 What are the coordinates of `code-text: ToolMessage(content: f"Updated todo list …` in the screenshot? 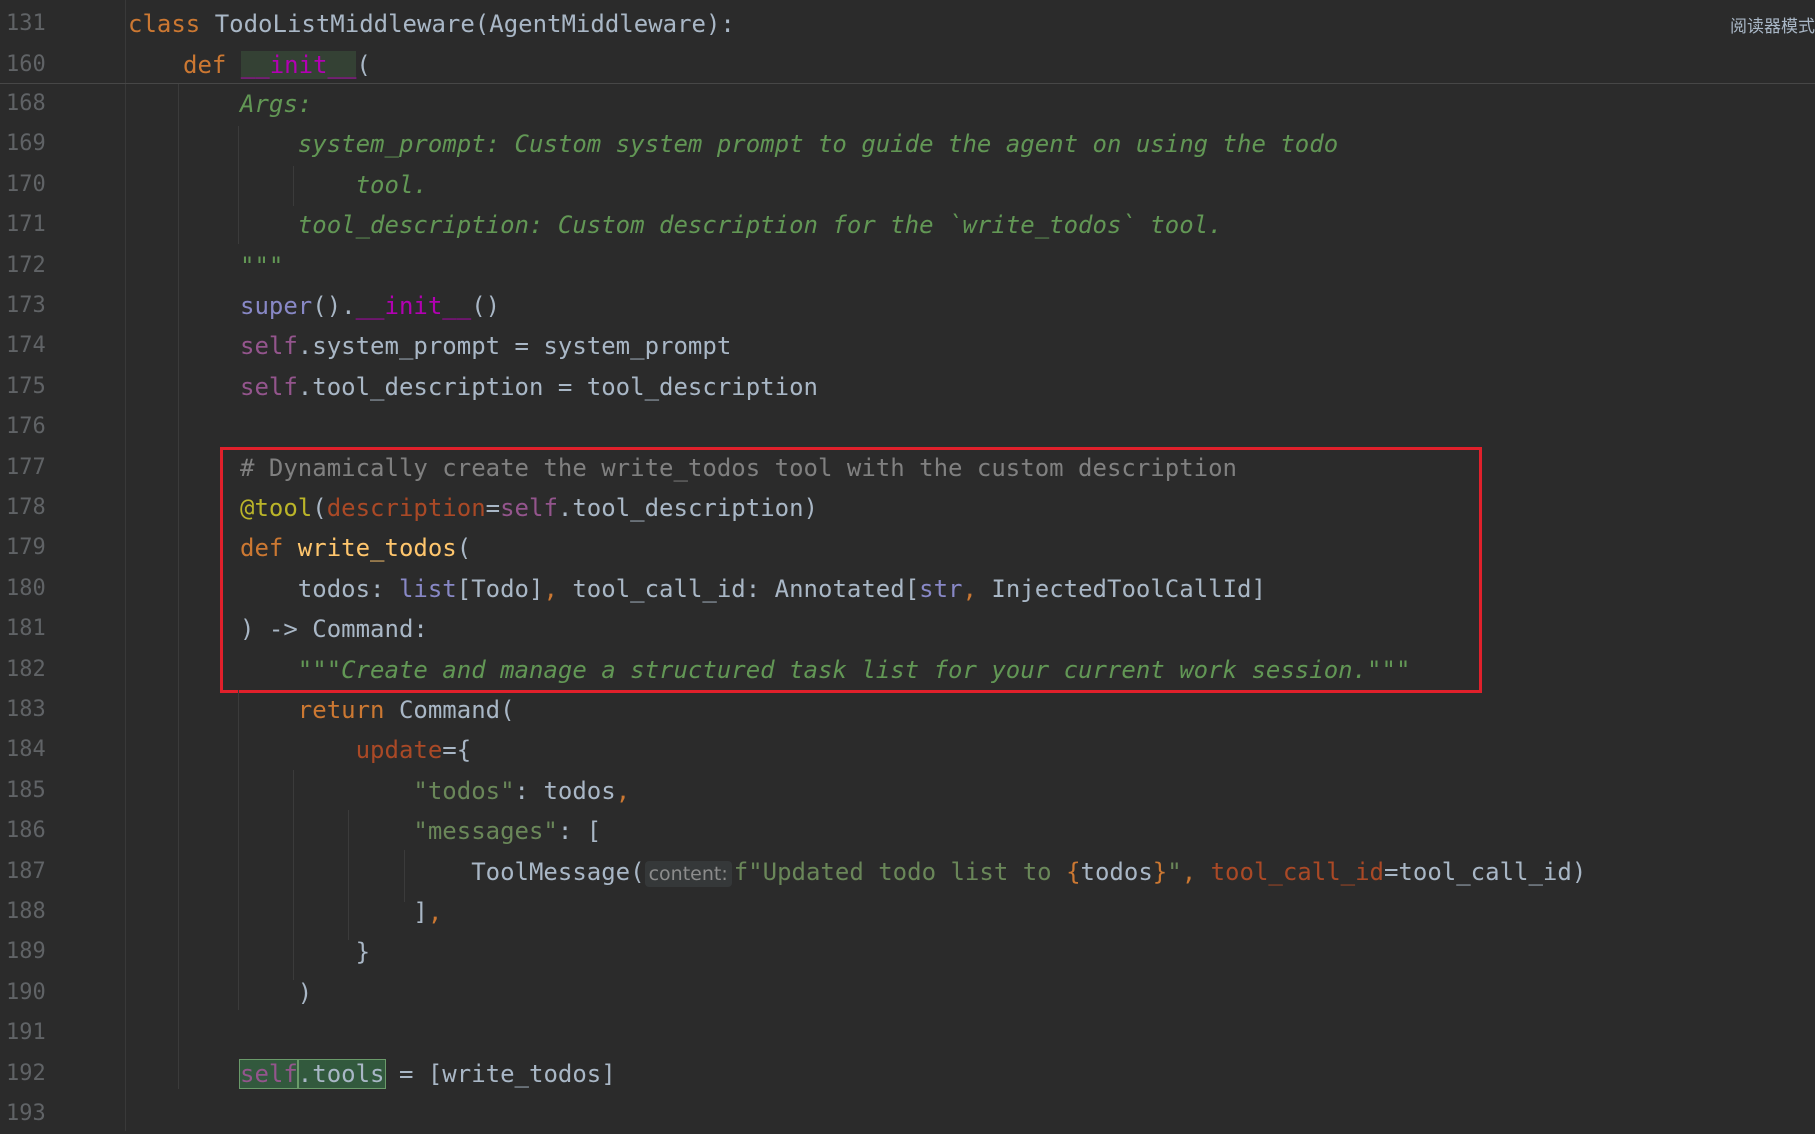 It's located at (913, 873).